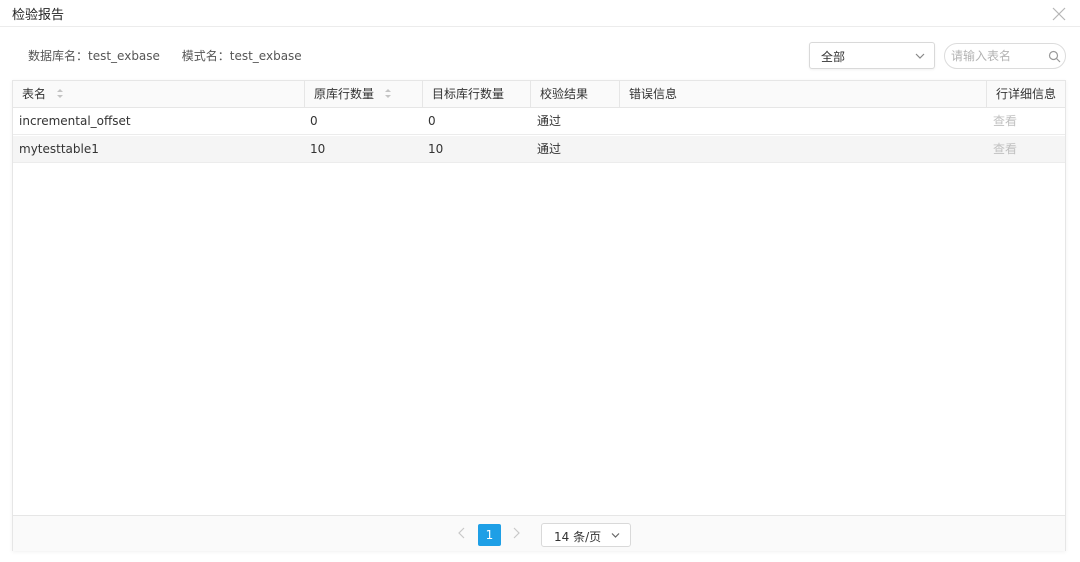 This screenshot has height=562, width=1080. Describe the element at coordinates (364, 94) in the screenshot. I see `column-header-source-rows: 原库行数量` at that location.